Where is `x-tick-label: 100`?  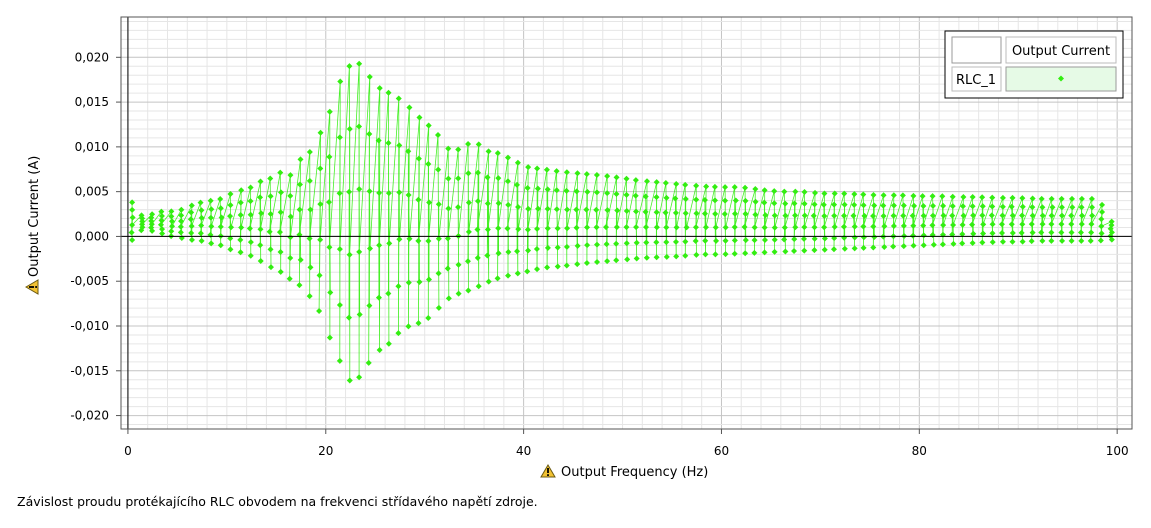
x-tick-label: 100 is located at coordinates (1117, 451).